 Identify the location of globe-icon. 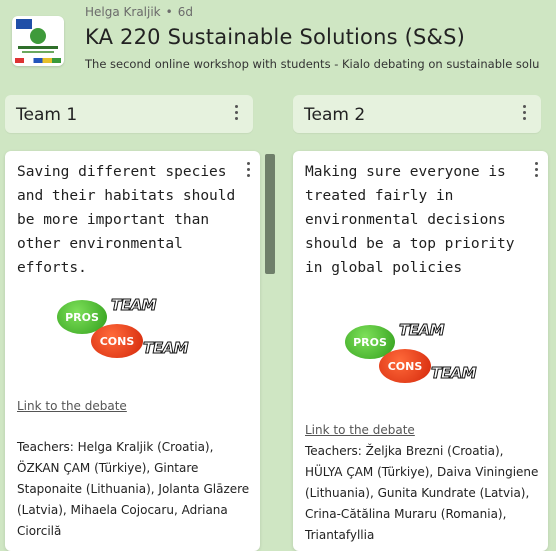
(38, 36).